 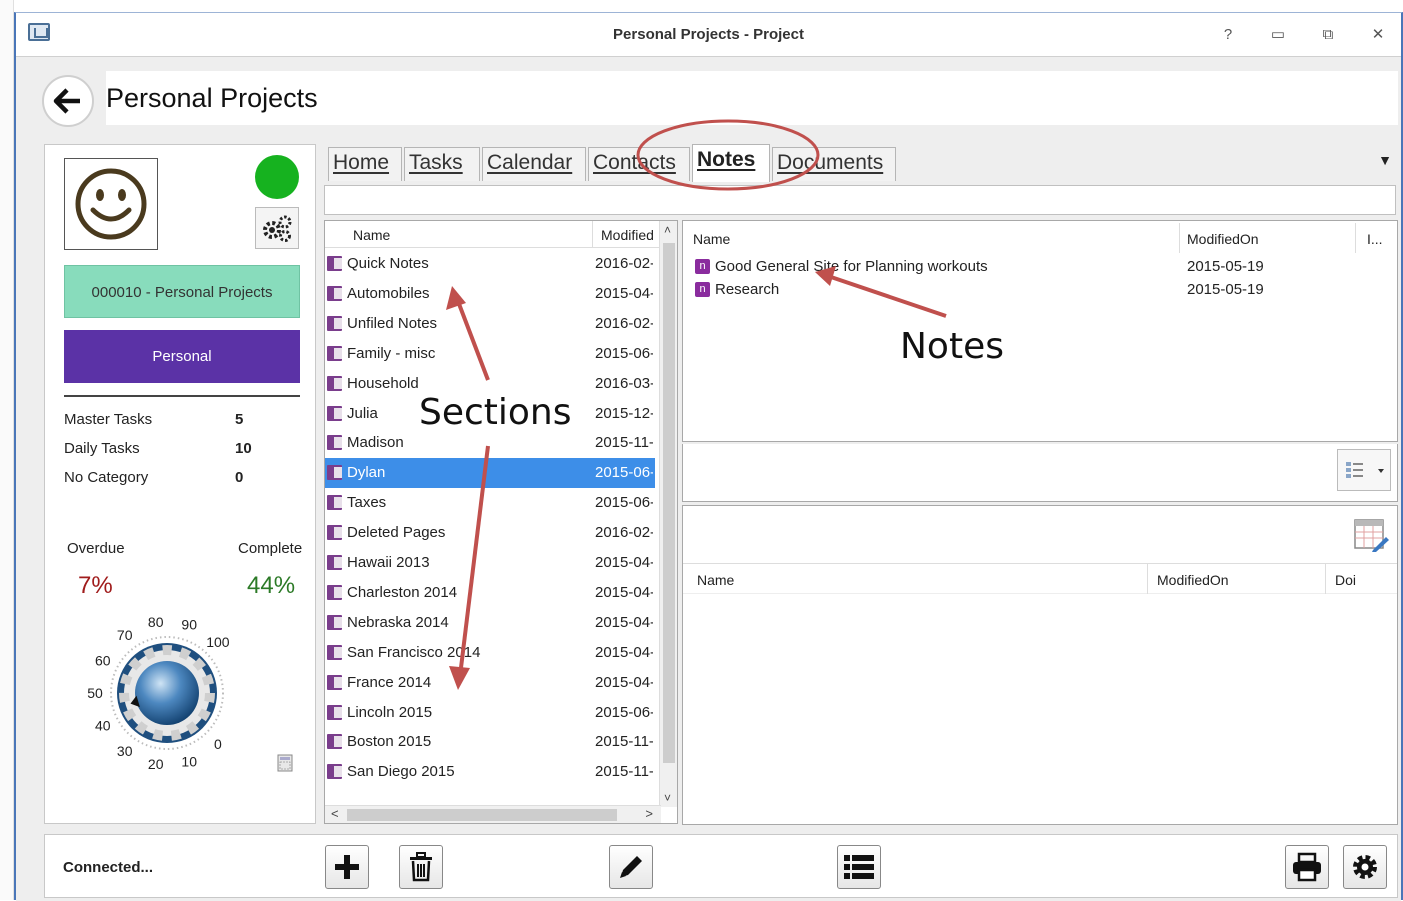 What do you see at coordinates (189, 762) in the screenshot?
I see `gauge-tick-label: 10` at bounding box center [189, 762].